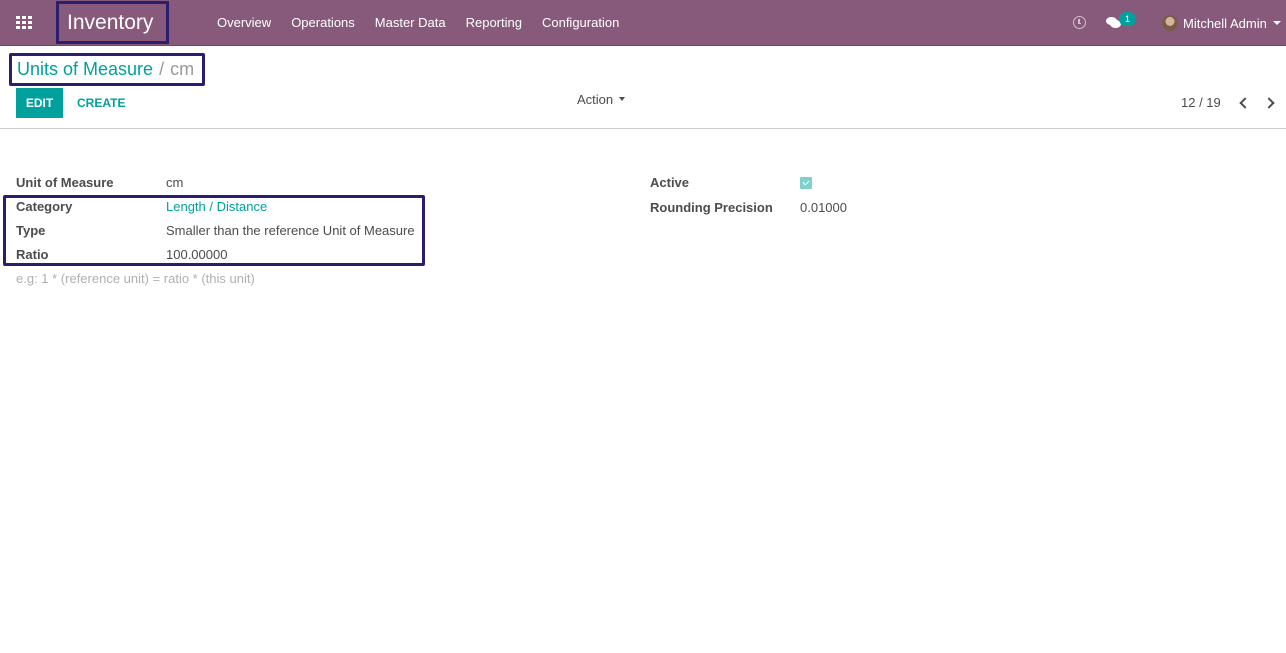  What do you see at coordinates (182, 69) in the screenshot?
I see `breadcrumb-current: cm` at bounding box center [182, 69].